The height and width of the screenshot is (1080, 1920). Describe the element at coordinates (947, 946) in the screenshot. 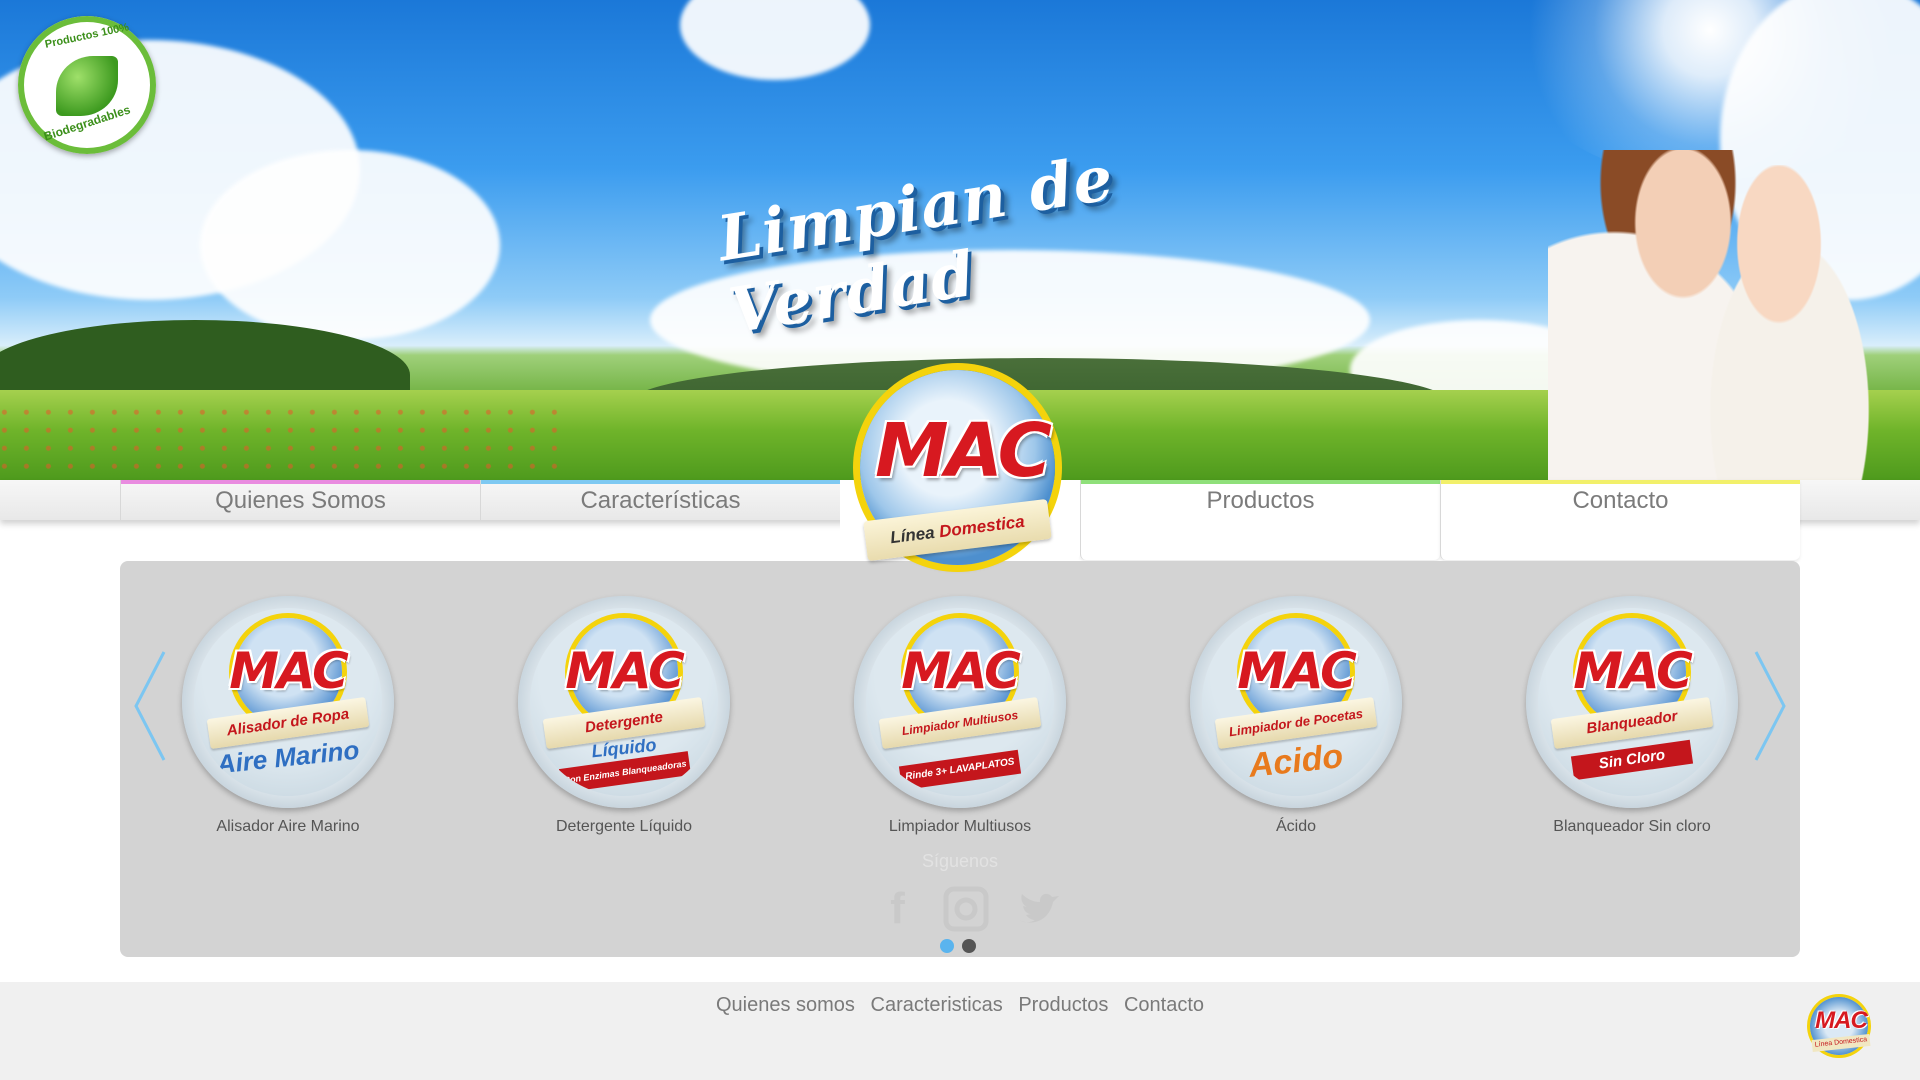

I see `pagination-dot-active` at that location.